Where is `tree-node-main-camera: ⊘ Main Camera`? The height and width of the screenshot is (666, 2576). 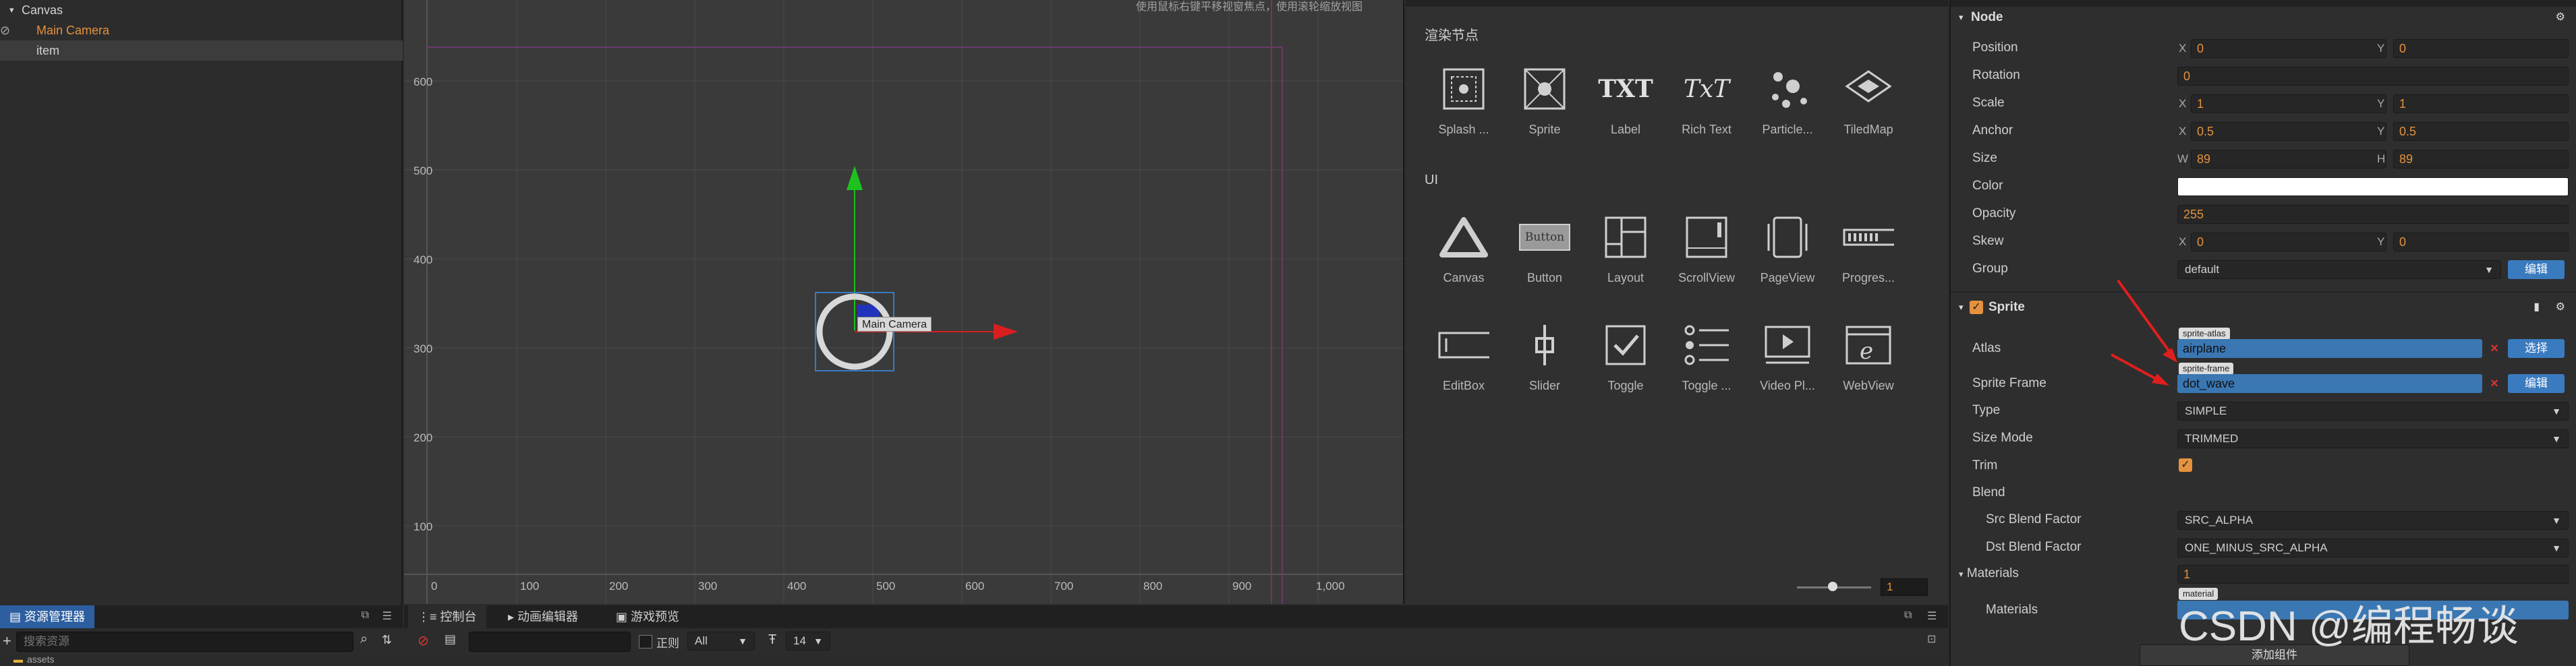 tree-node-main-camera: ⊘ Main Camera is located at coordinates (201, 30).